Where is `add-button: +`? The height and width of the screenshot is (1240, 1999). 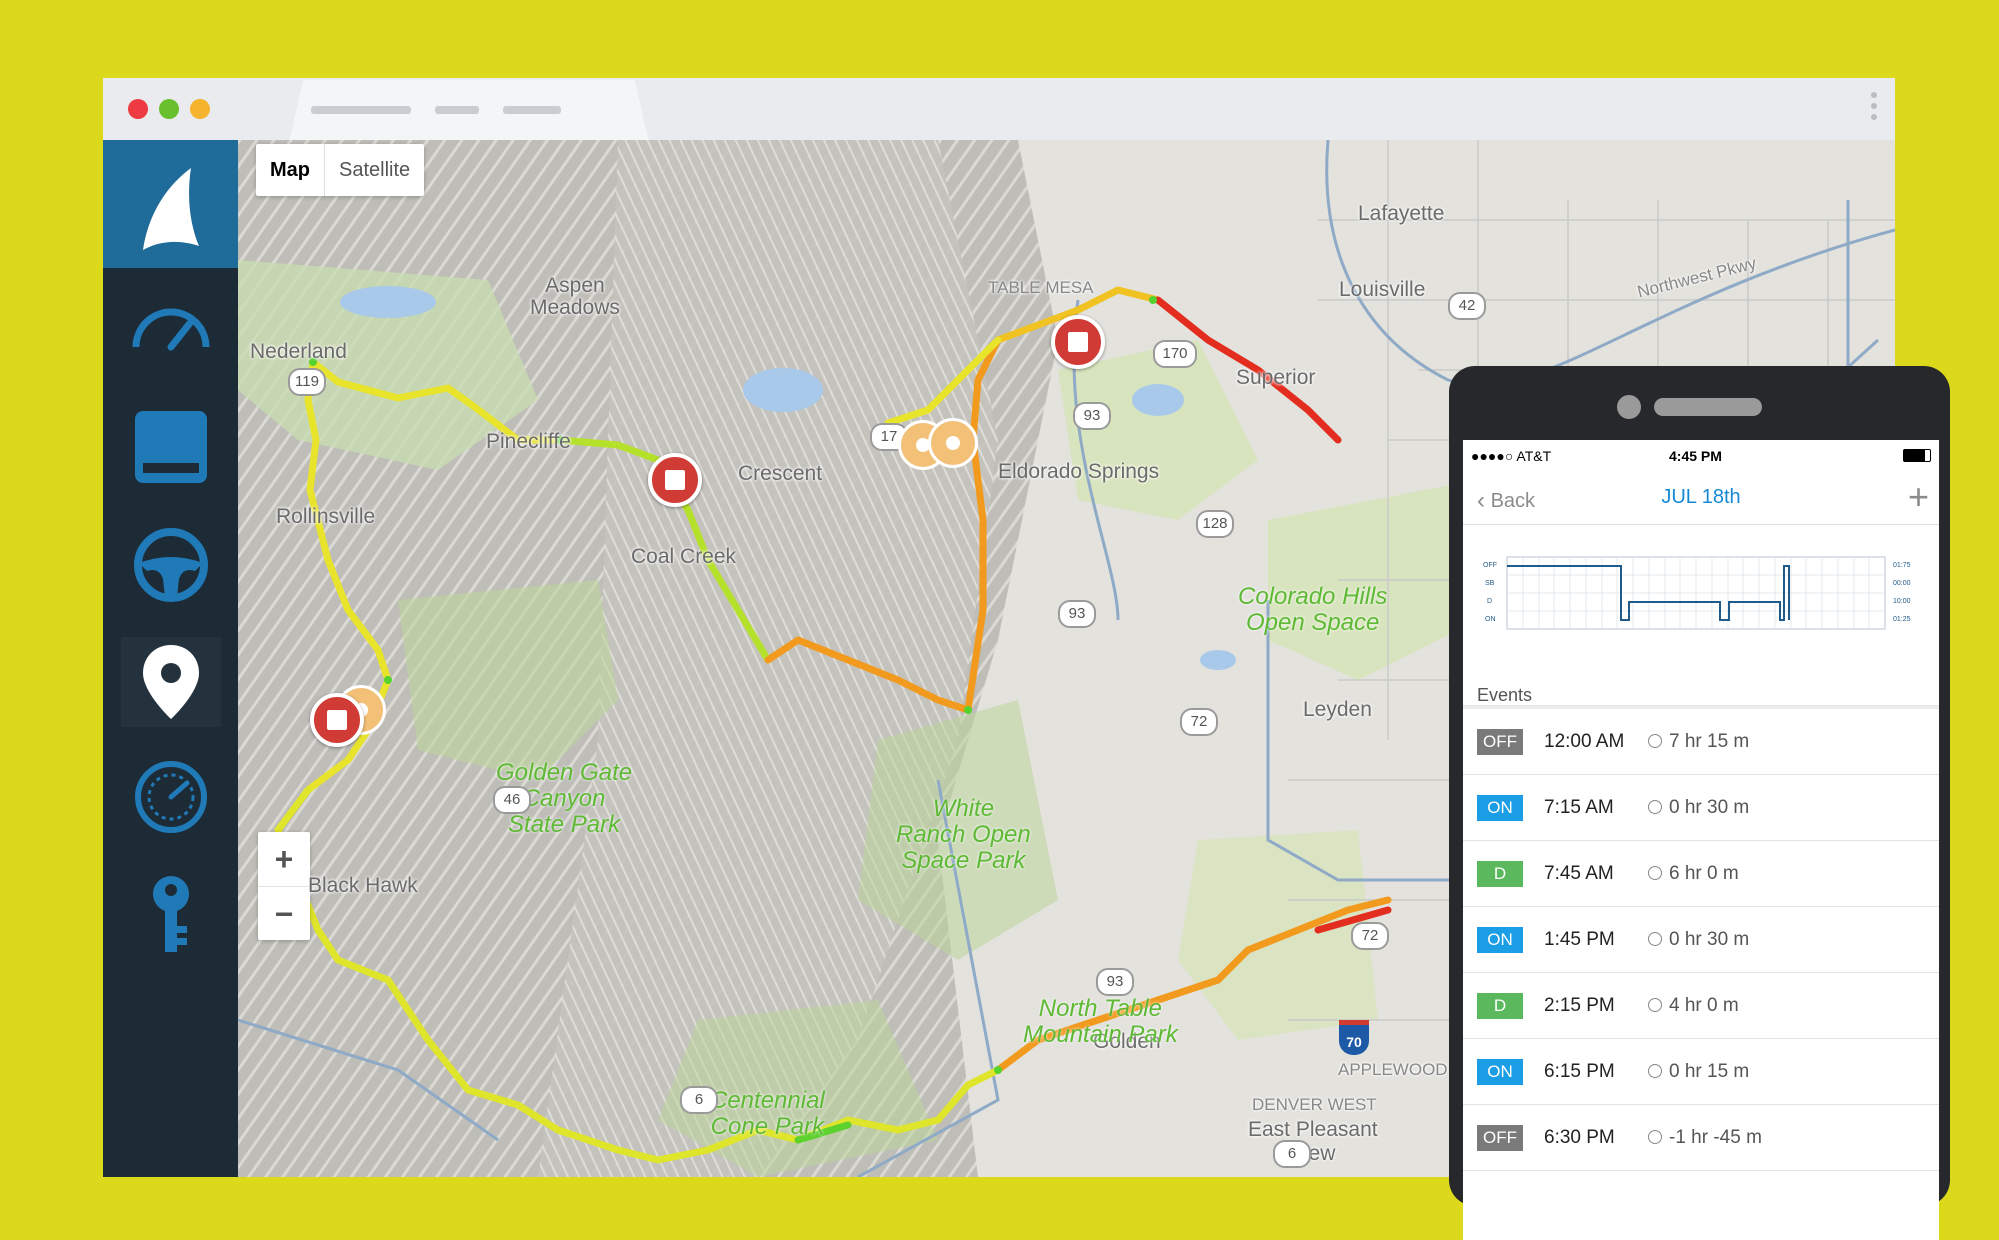 add-button: + is located at coordinates (1918, 497).